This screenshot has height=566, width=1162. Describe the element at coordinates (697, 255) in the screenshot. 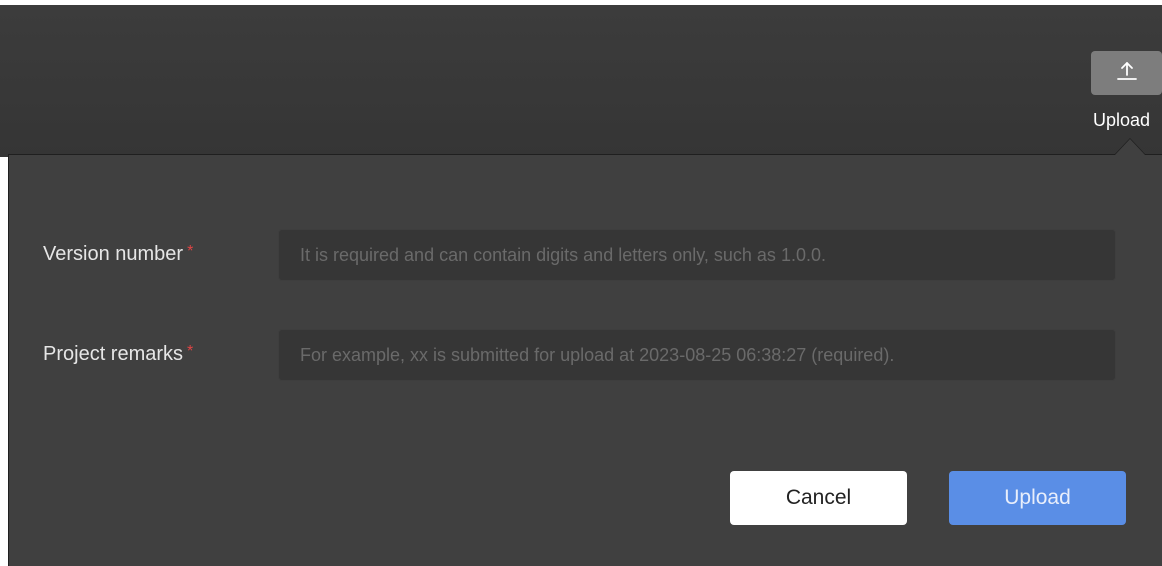

I see `version-number-input` at that location.